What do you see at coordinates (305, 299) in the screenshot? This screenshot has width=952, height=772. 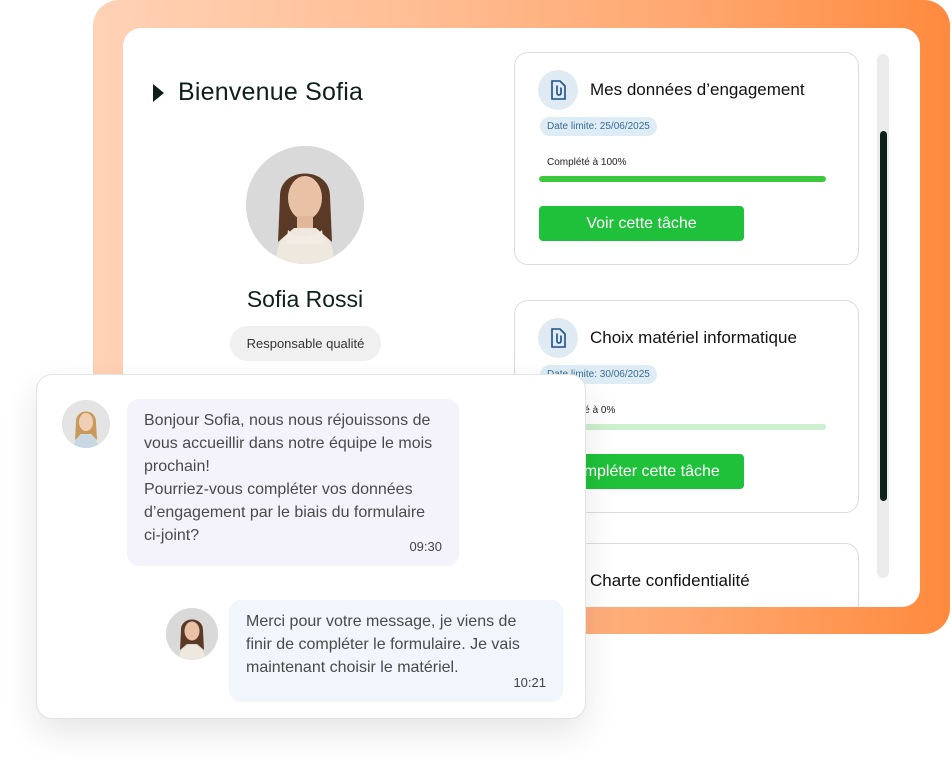 I see `user-name: Sofia Rossi` at bounding box center [305, 299].